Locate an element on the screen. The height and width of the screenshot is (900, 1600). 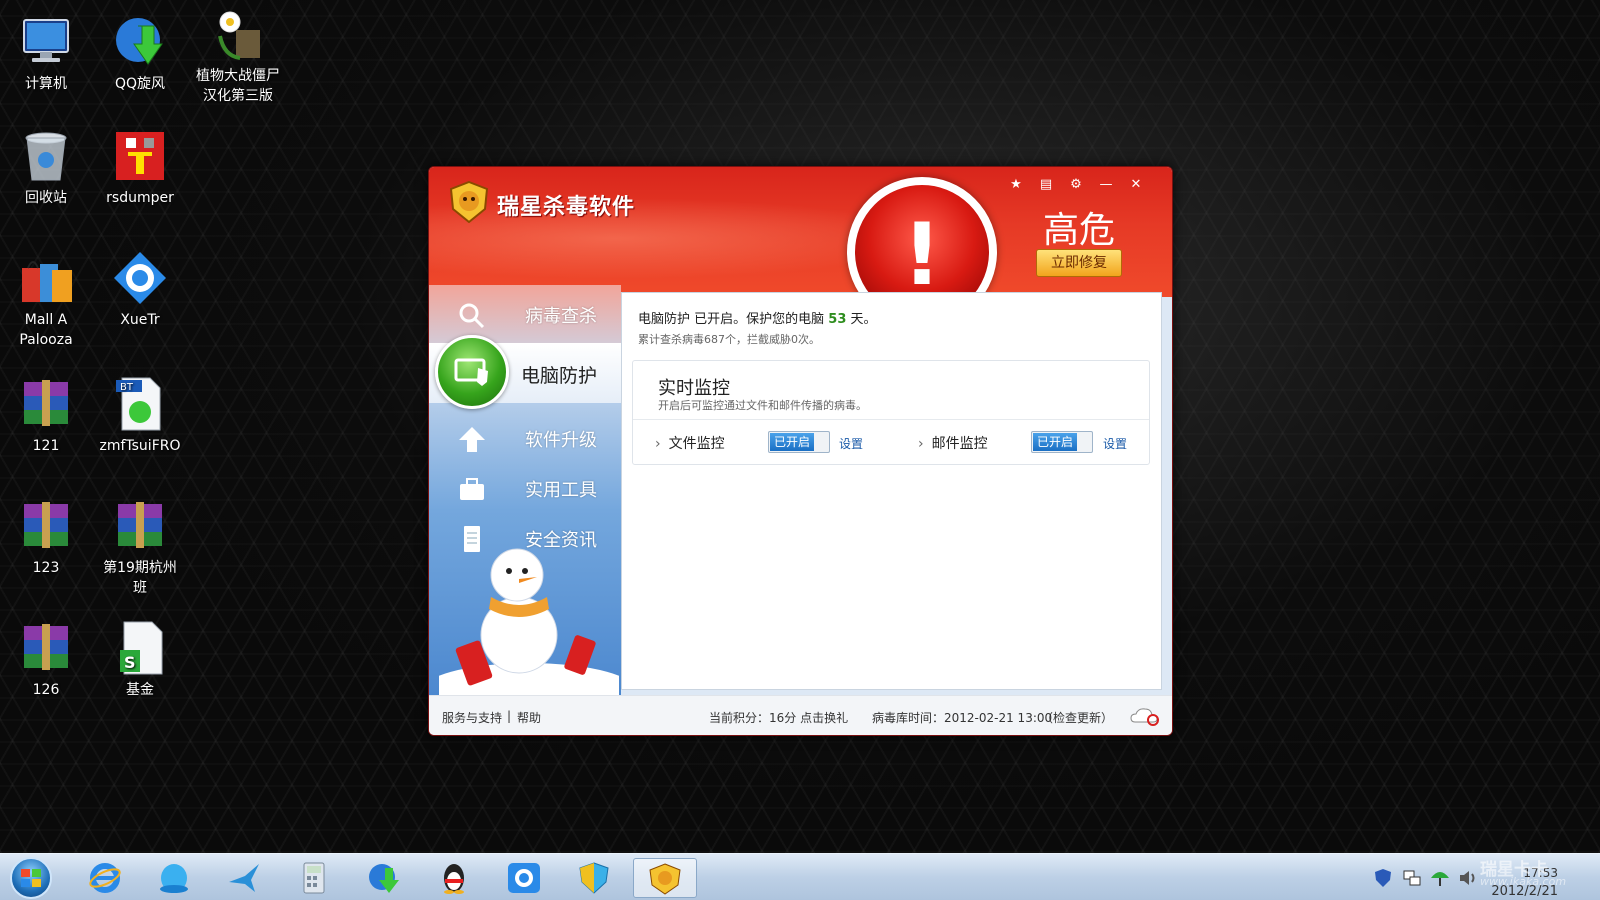
desktop-icon-label: zmfTsuiFRO is located at coordinates (140, 446).